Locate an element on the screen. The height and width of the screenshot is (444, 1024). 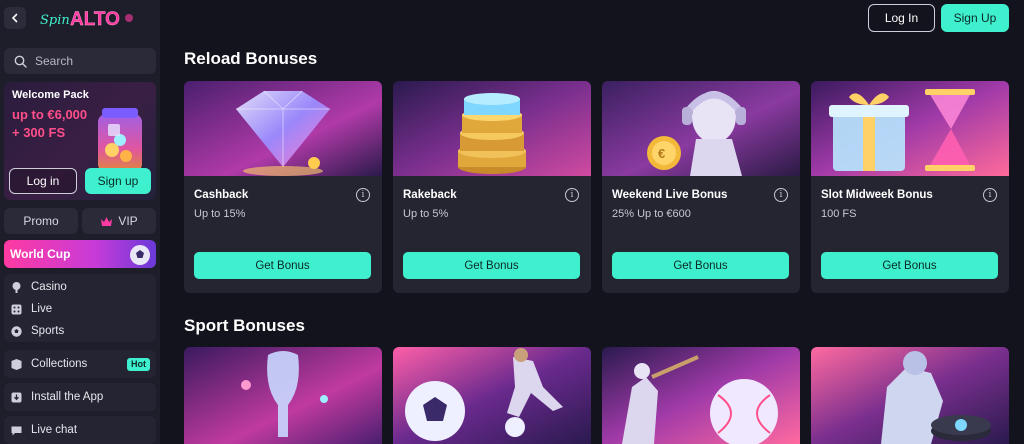
football-player-image is located at coordinates (492, 395).